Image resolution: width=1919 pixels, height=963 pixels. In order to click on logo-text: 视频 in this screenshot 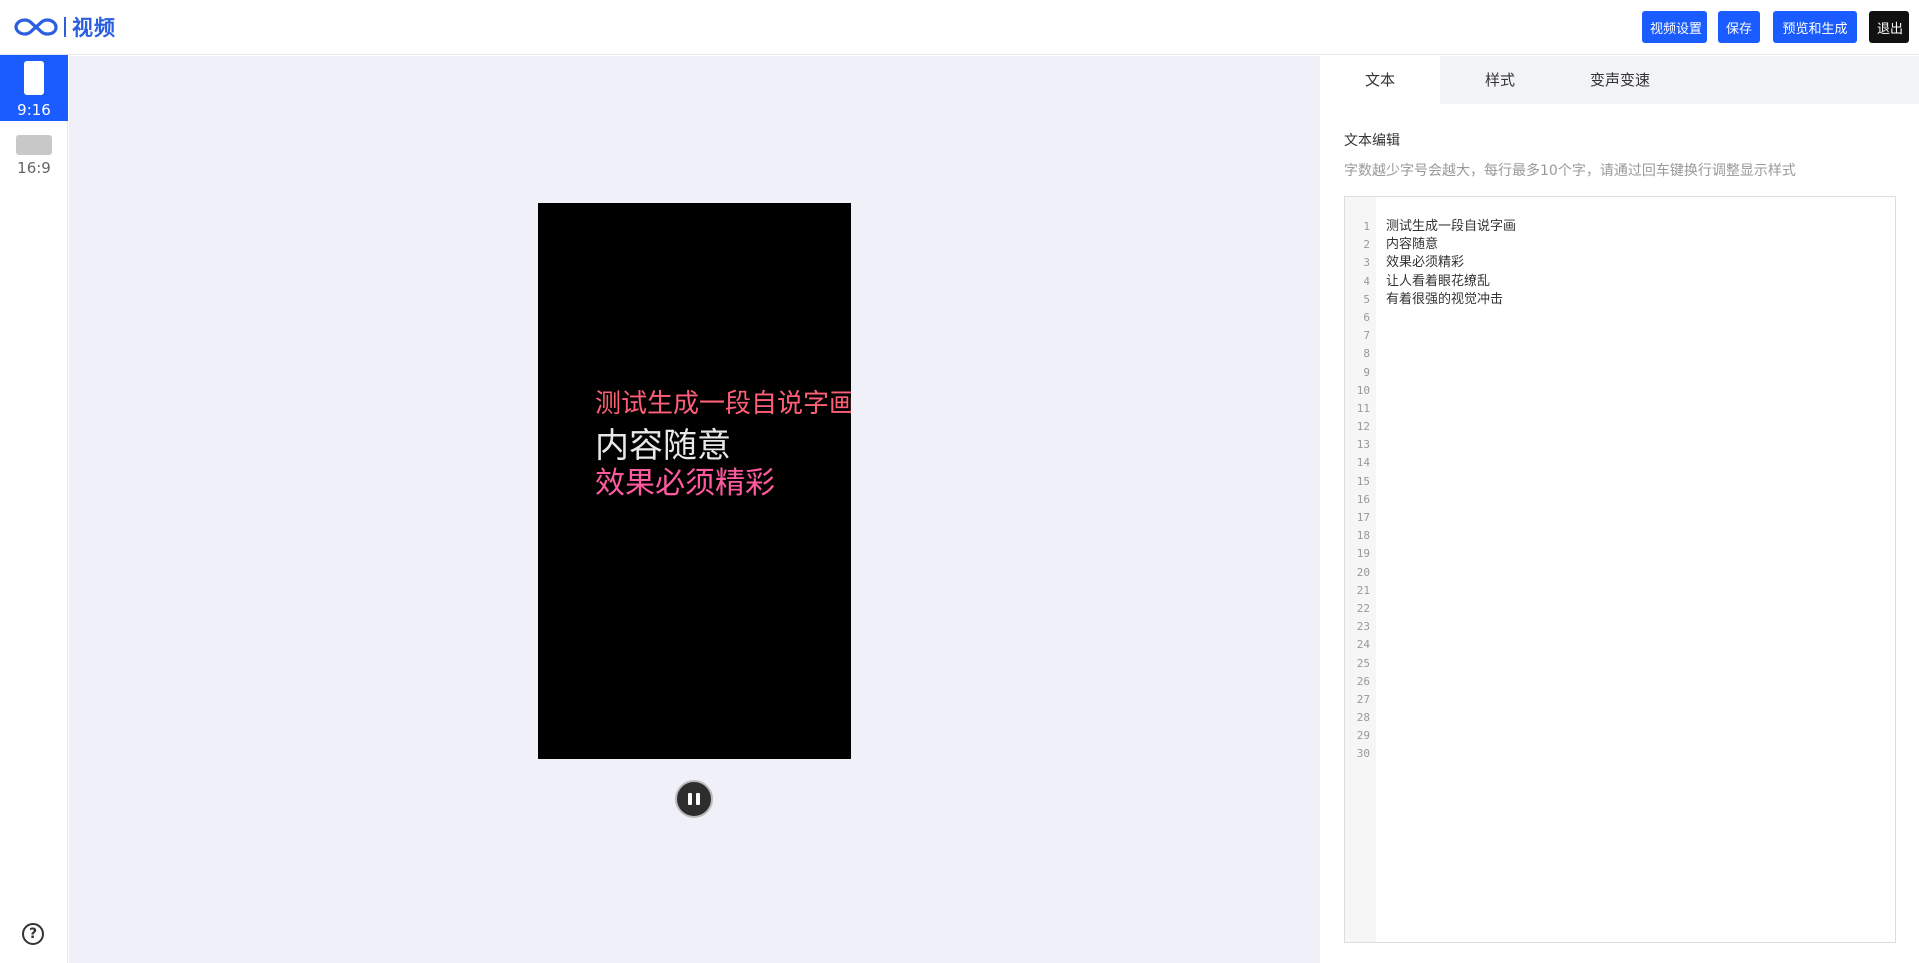, I will do `click(94, 28)`.